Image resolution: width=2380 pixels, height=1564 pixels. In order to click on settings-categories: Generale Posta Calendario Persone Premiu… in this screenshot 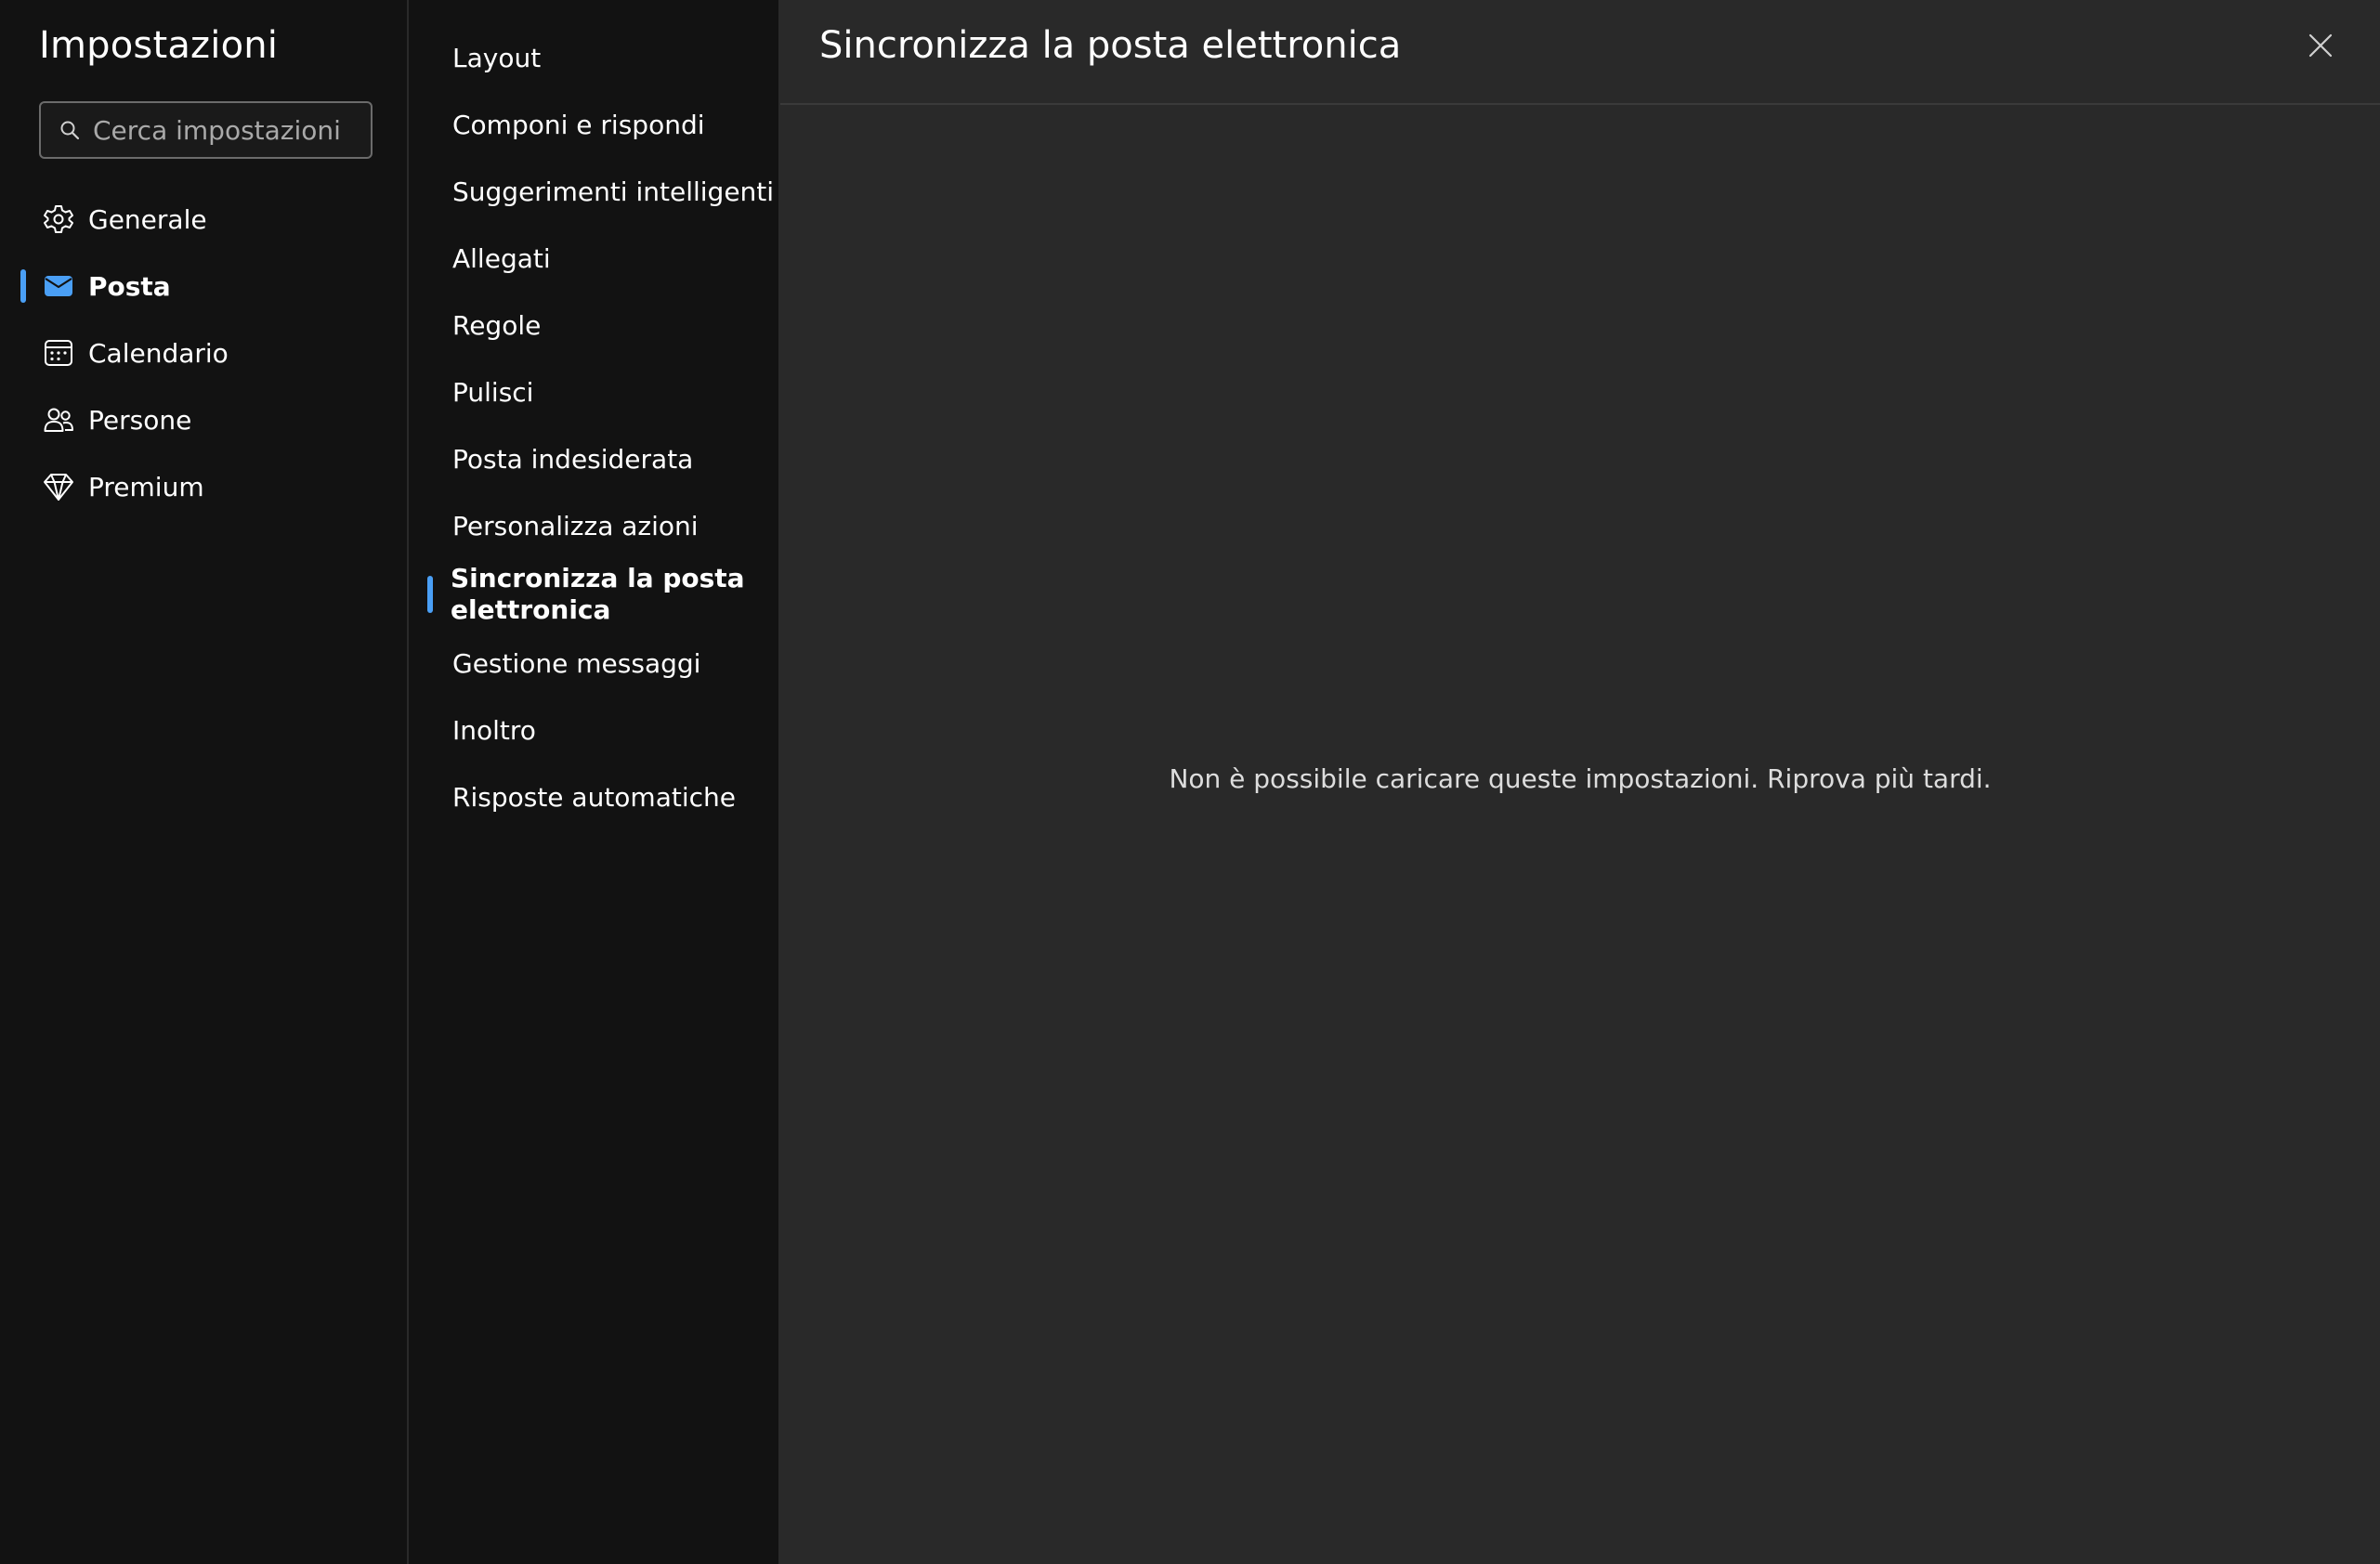, I will do `click(204, 353)`.